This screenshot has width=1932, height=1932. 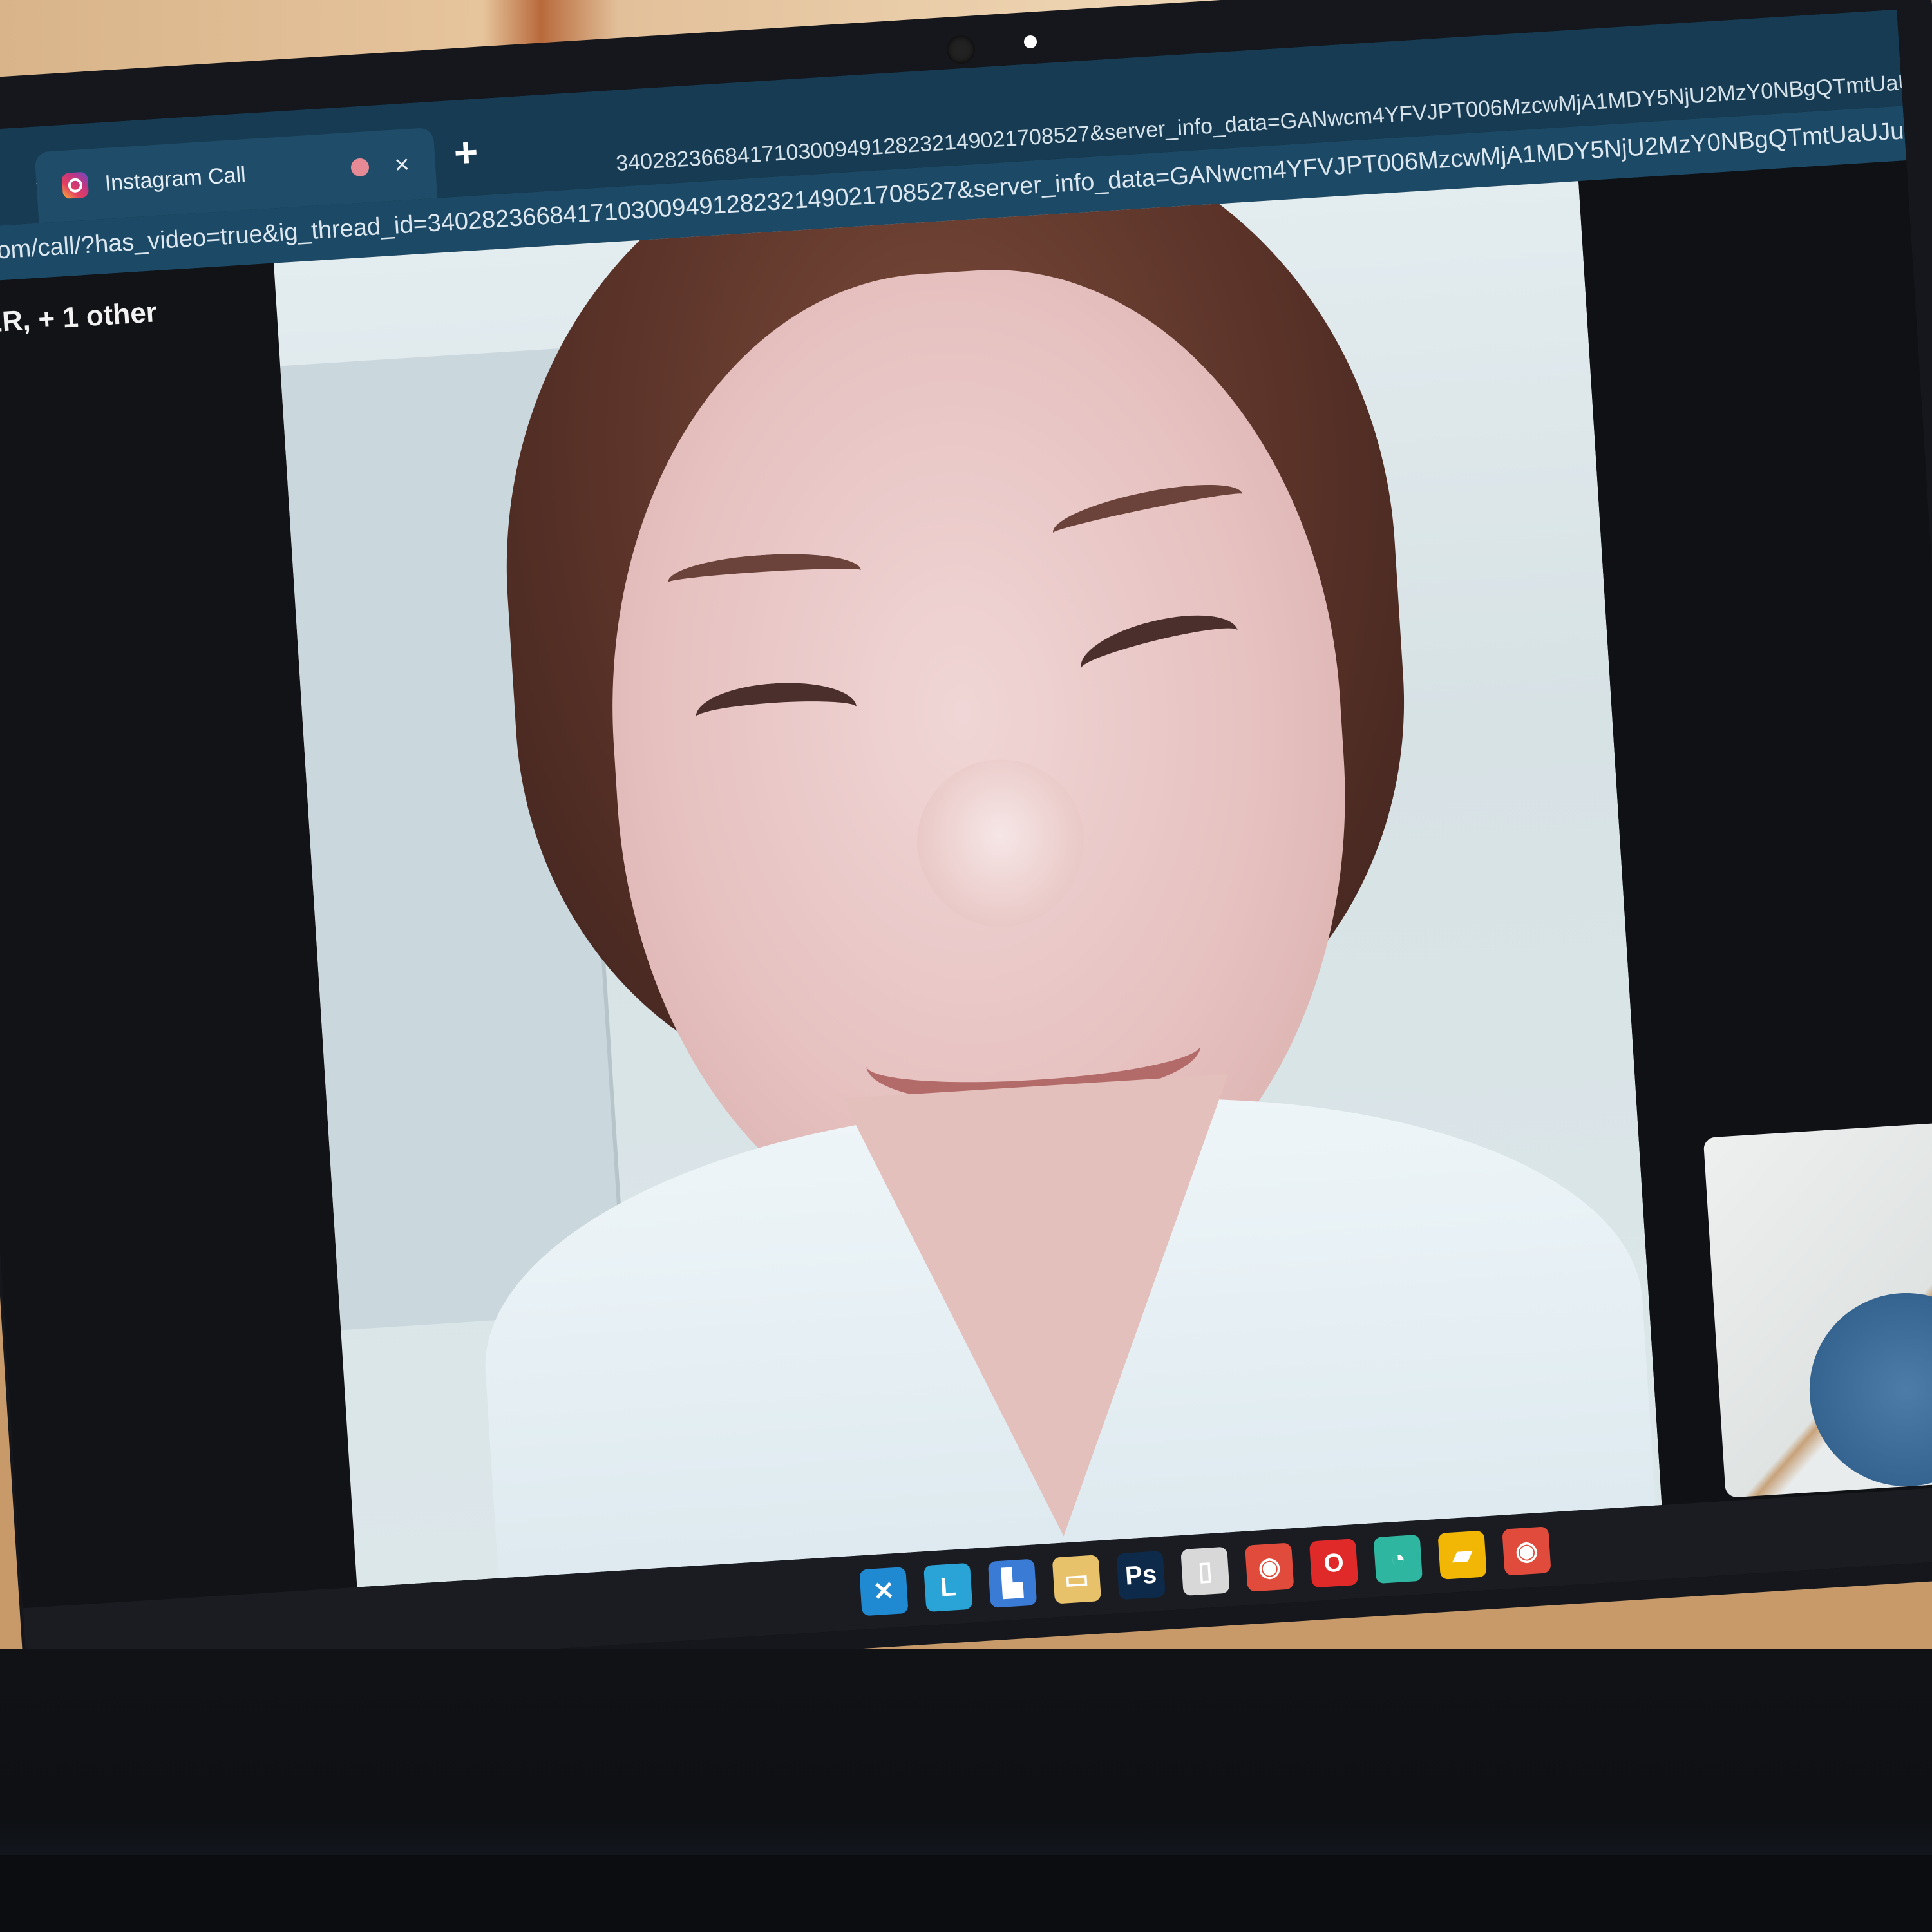 I want to click on opera-icon: O, so click(x=1334, y=1564).